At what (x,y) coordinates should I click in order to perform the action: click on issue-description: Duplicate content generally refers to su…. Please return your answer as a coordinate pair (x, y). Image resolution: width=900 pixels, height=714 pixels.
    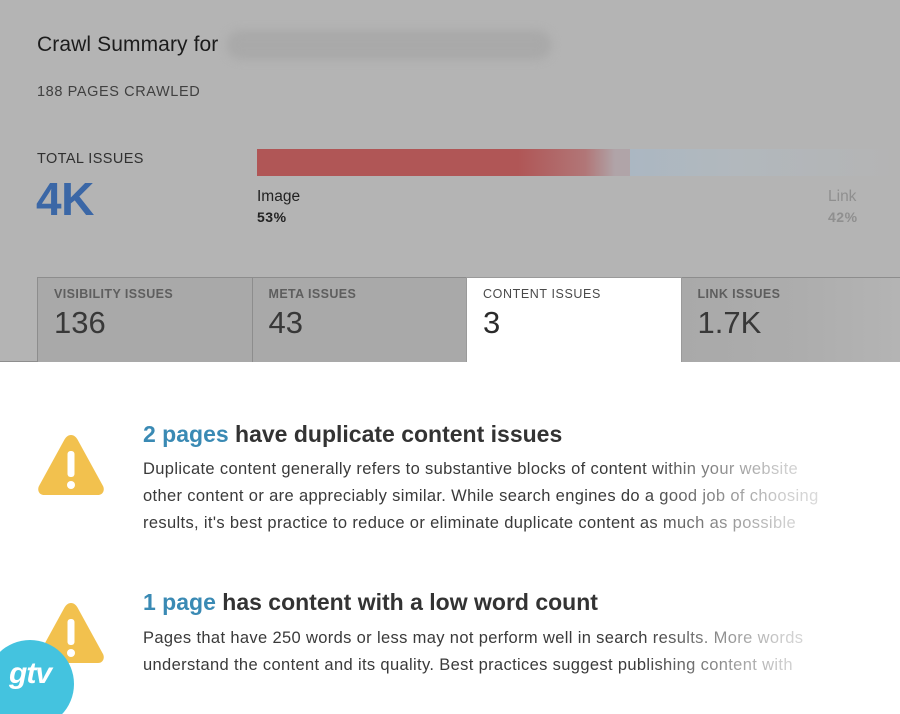
    Looking at the image, I should click on (521, 498).